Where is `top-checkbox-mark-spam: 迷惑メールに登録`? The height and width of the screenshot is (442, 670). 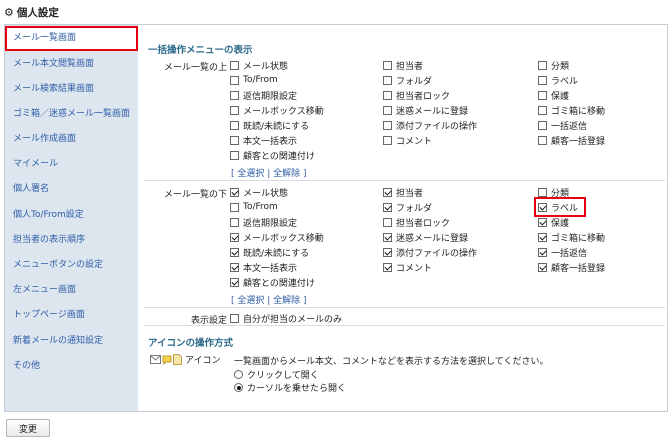
top-checkbox-mark-spam: 迷惑メールに登録 is located at coordinates (425, 110).